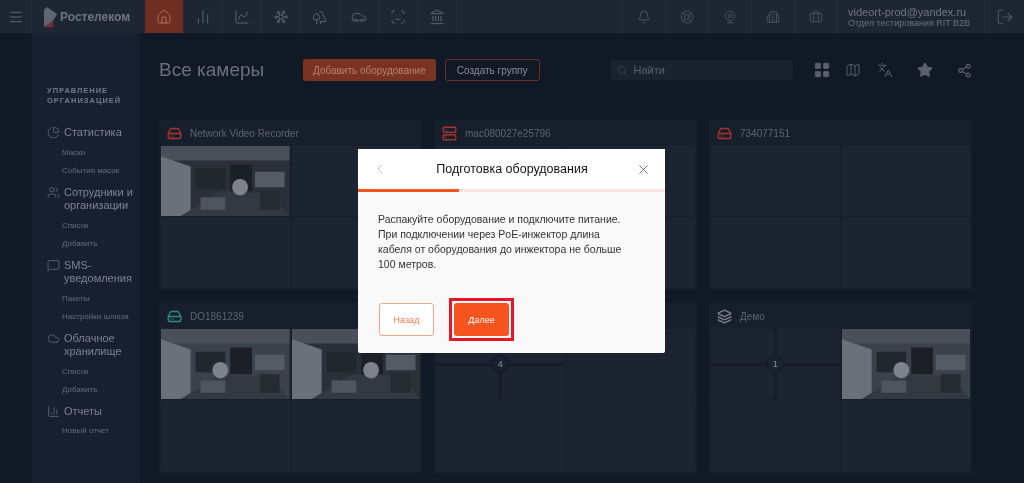 This screenshot has height=483, width=1024. I want to click on lifebuoy-icon, so click(687, 16).